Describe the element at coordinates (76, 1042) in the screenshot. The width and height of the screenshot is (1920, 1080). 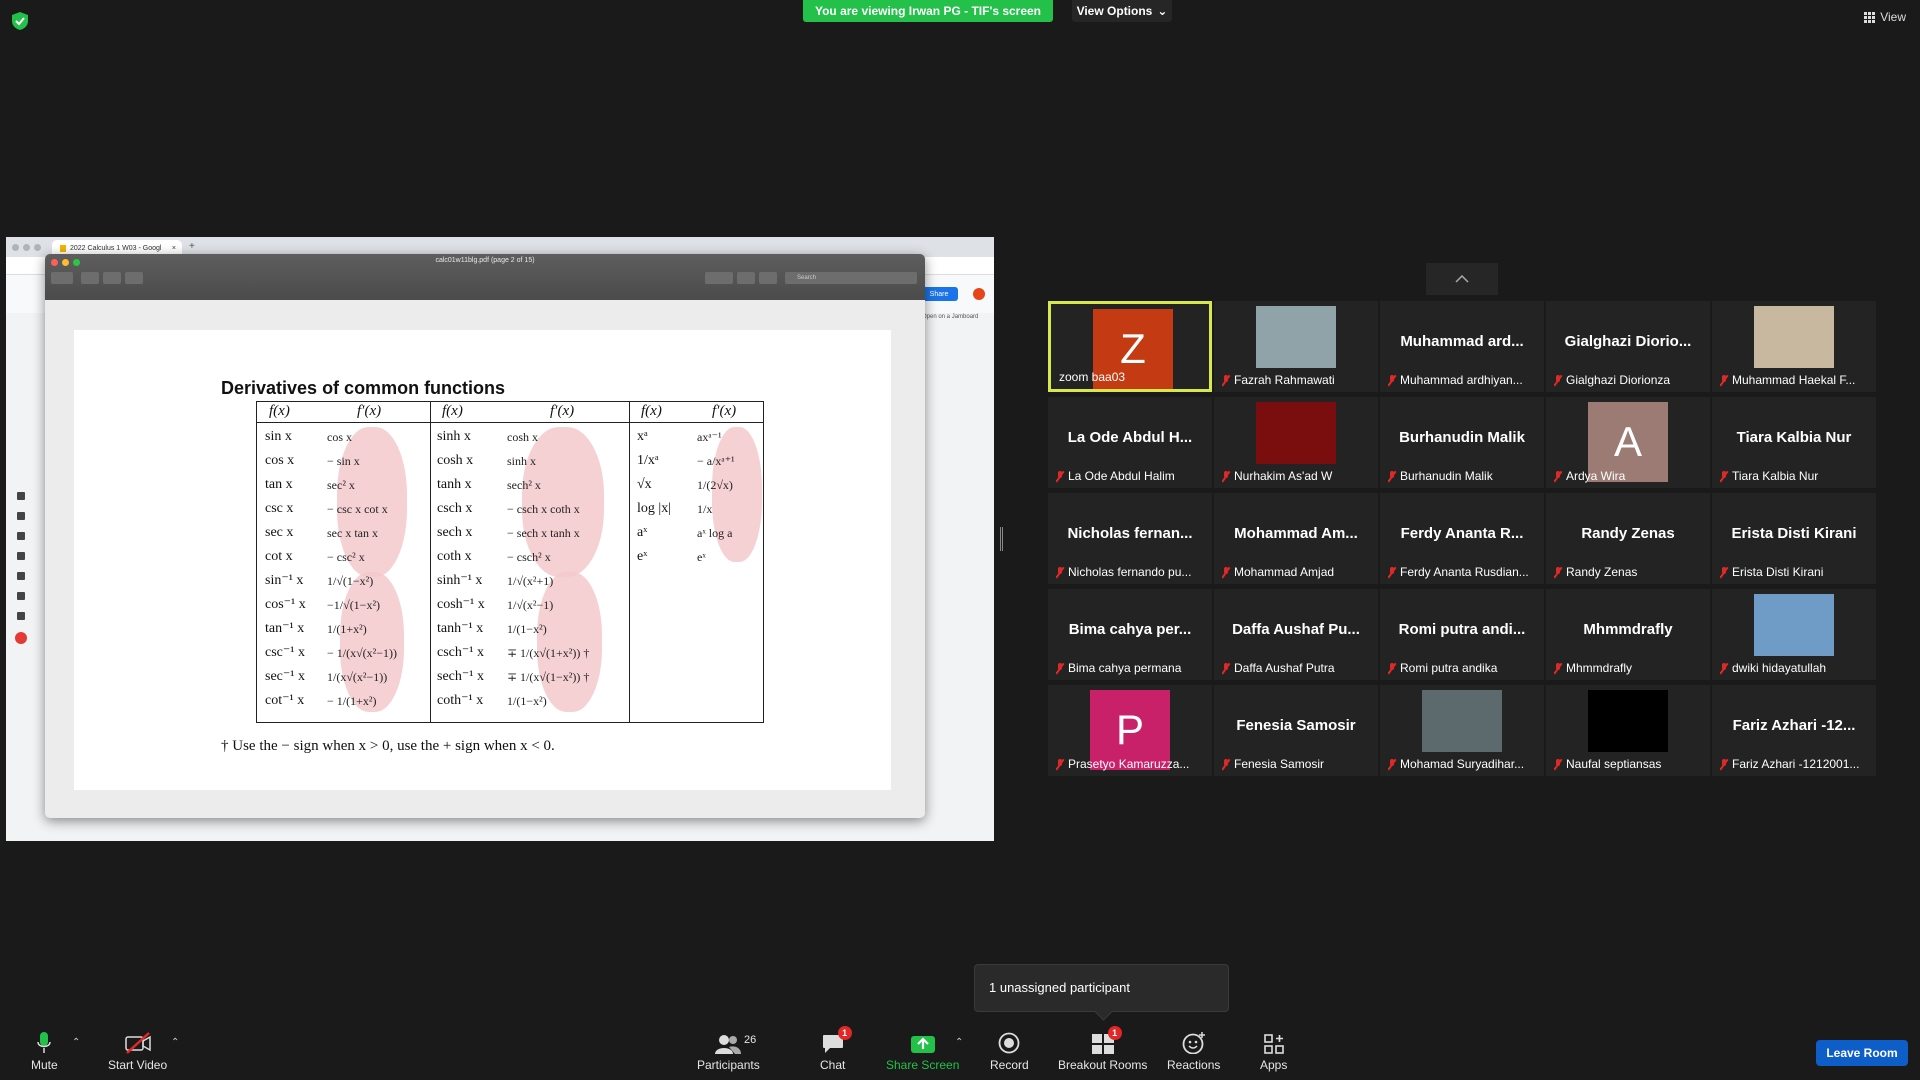
I see `audio-options-caret-icon: ⌃` at that location.